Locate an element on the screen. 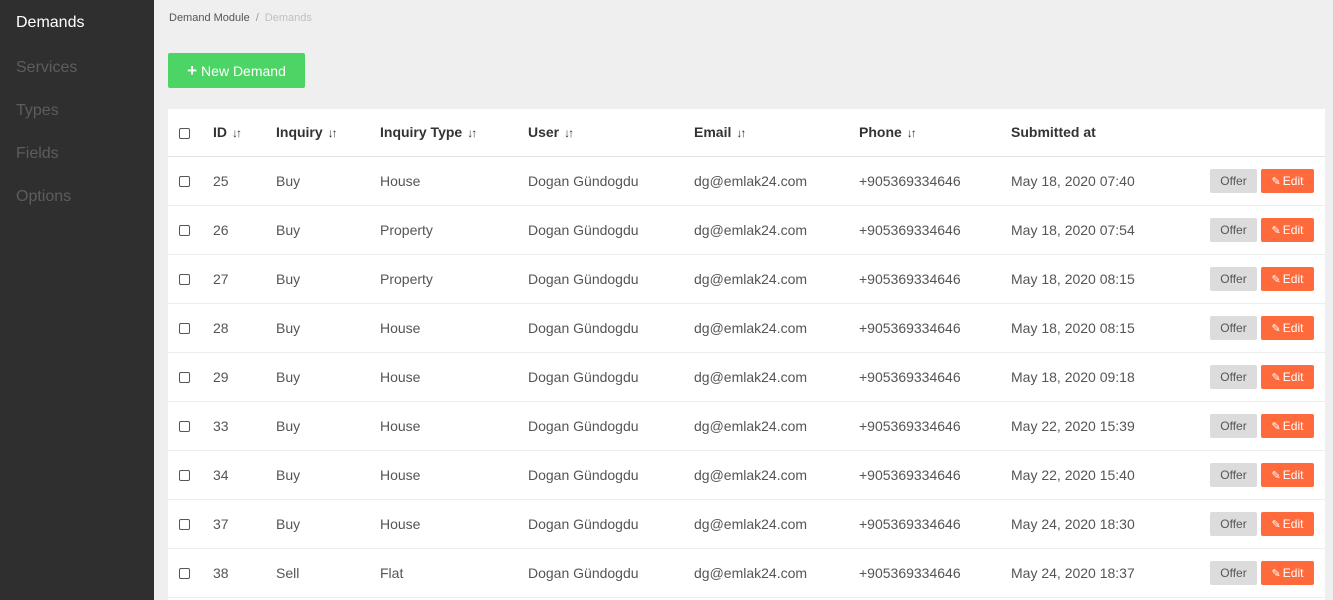 The image size is (1333, 600). cell-id: 37 is located at coordinates (244, 524).